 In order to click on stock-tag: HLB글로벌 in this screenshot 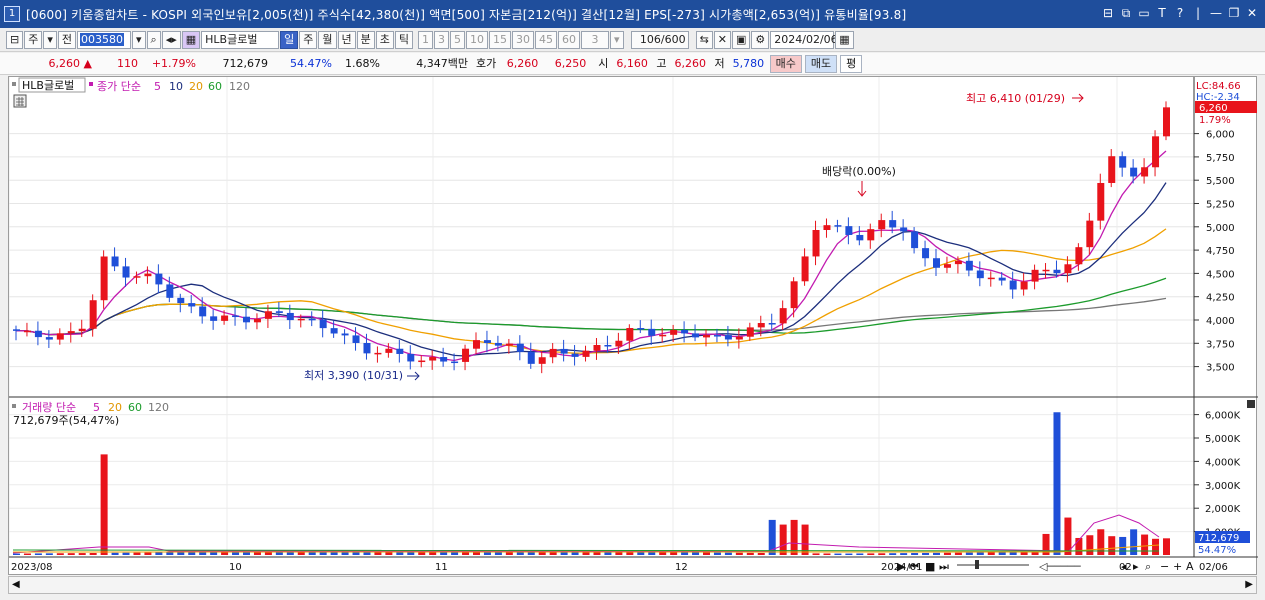, I will do `click(48, 85)`.